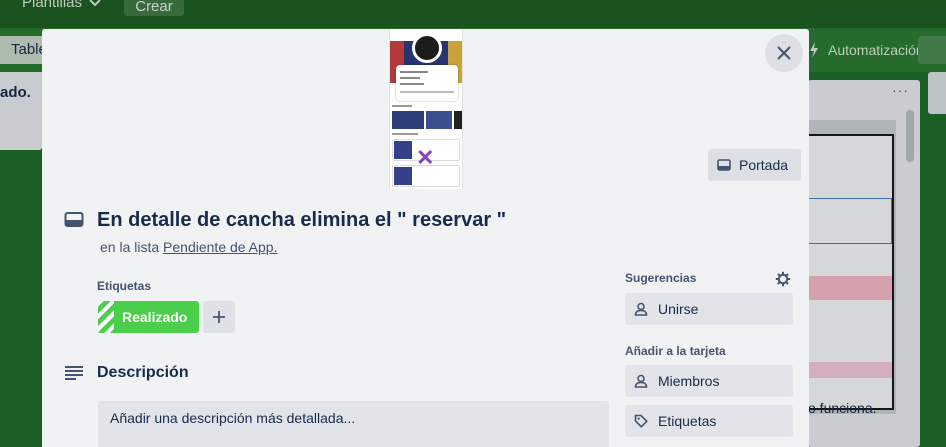 The height and width of the screenshot is (447, 946). What do you see at coordinates (661, 278) in the screenshot?
I see `suggestions-heading: Sugerencias` at bounding box center [661, 278].